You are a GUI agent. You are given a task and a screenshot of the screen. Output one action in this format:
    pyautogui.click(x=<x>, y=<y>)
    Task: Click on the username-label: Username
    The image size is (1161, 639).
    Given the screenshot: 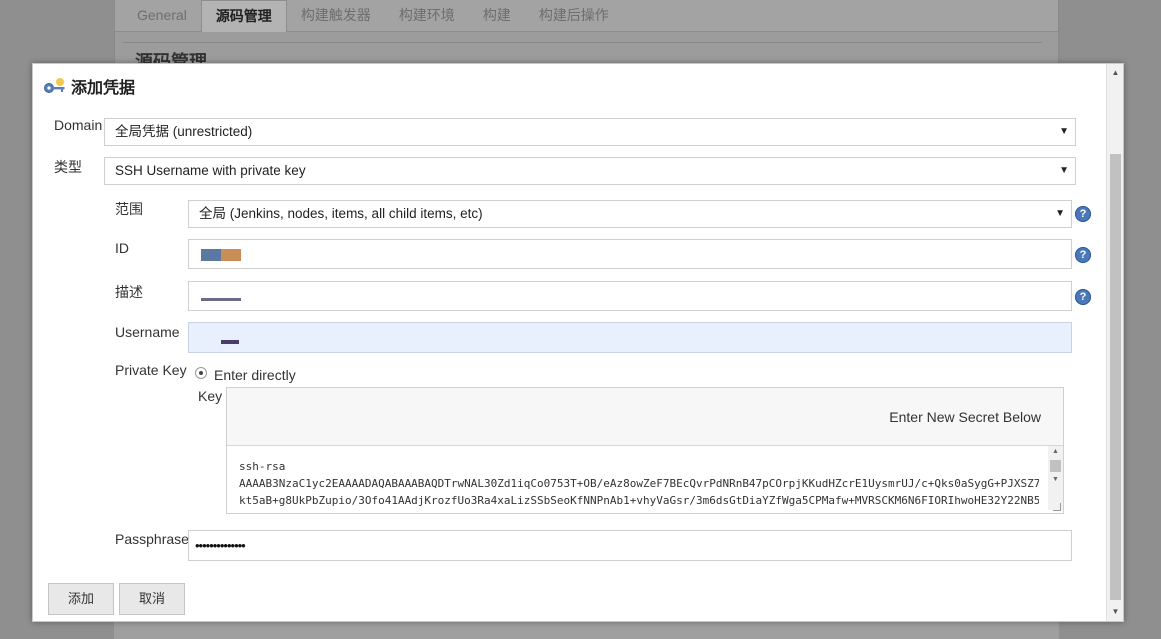 What is the action you would take?
    pyautogui.click(x=147, y=332)
    